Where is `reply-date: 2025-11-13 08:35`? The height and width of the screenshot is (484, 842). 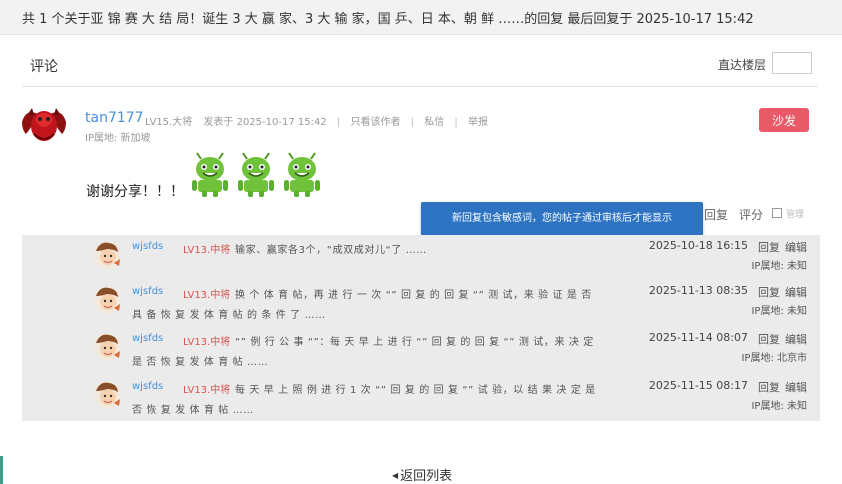
reply-date: 2025-11-13 08:35 is located at coordinates (698, 290).